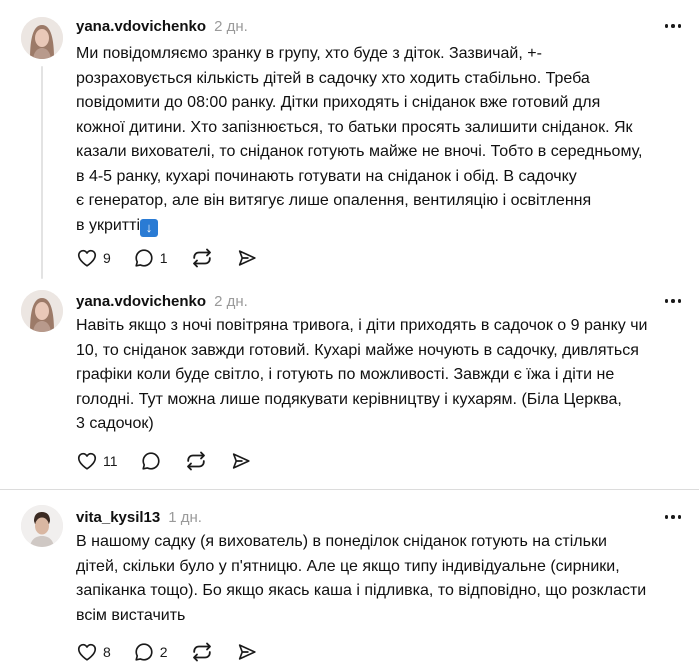  Describe the element at coordinates (163, 258) in the screenshot. I see `reply-count: 1` at that location.